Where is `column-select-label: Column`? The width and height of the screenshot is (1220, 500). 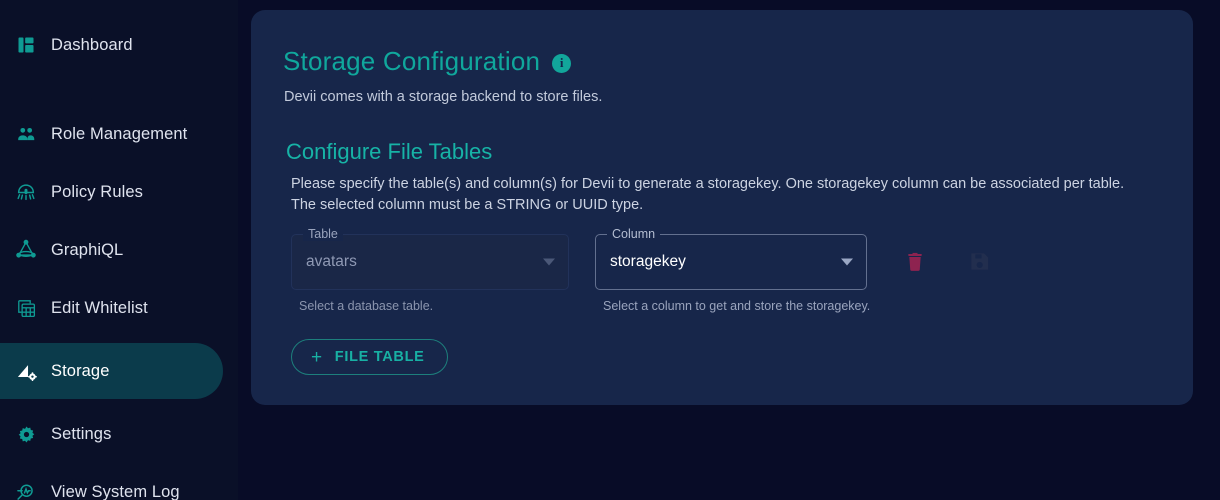 column-select-label: Column is located at coordinates (634, 234).